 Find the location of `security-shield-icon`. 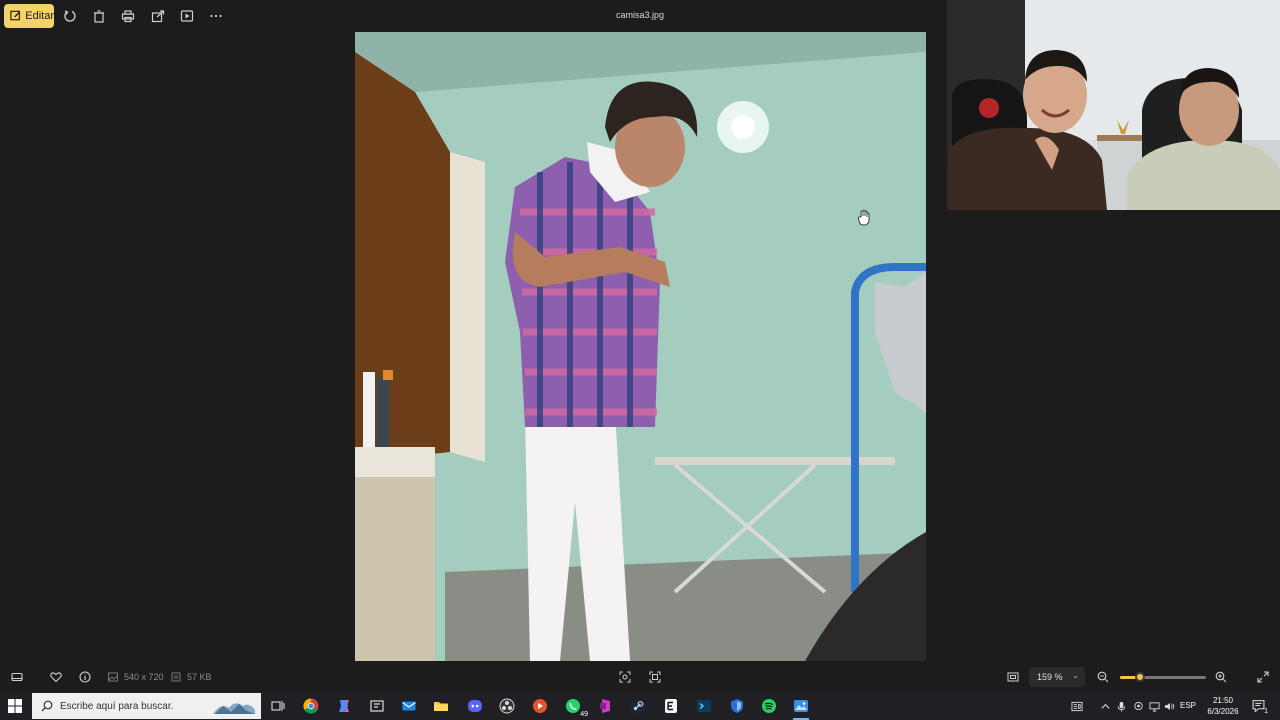

security-shield-icon is located at coordinates (737, 706).